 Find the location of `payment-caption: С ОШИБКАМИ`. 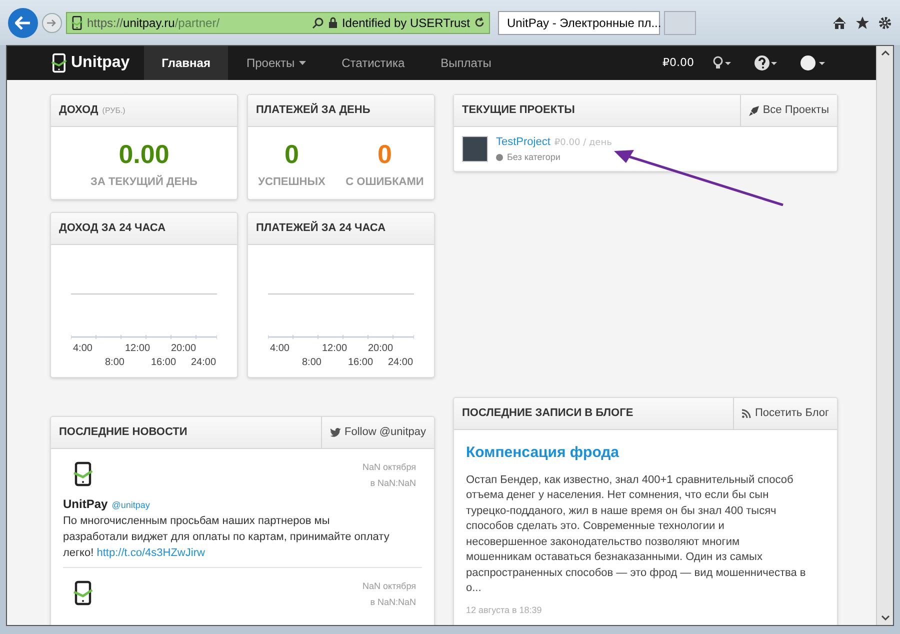

payment-caption: С ОШИБКАМИ is located at coordinates (385, 182).